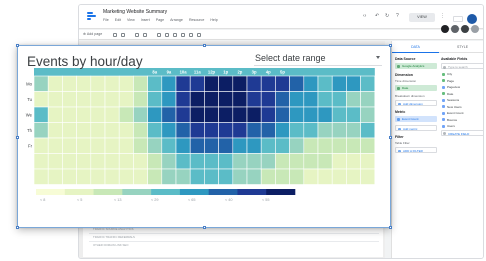 The image size is (486, 261). What do you see at coordinates (160, 20) in the screenshot?
I see `menu-page: Page` at bounding box center [160, 20].